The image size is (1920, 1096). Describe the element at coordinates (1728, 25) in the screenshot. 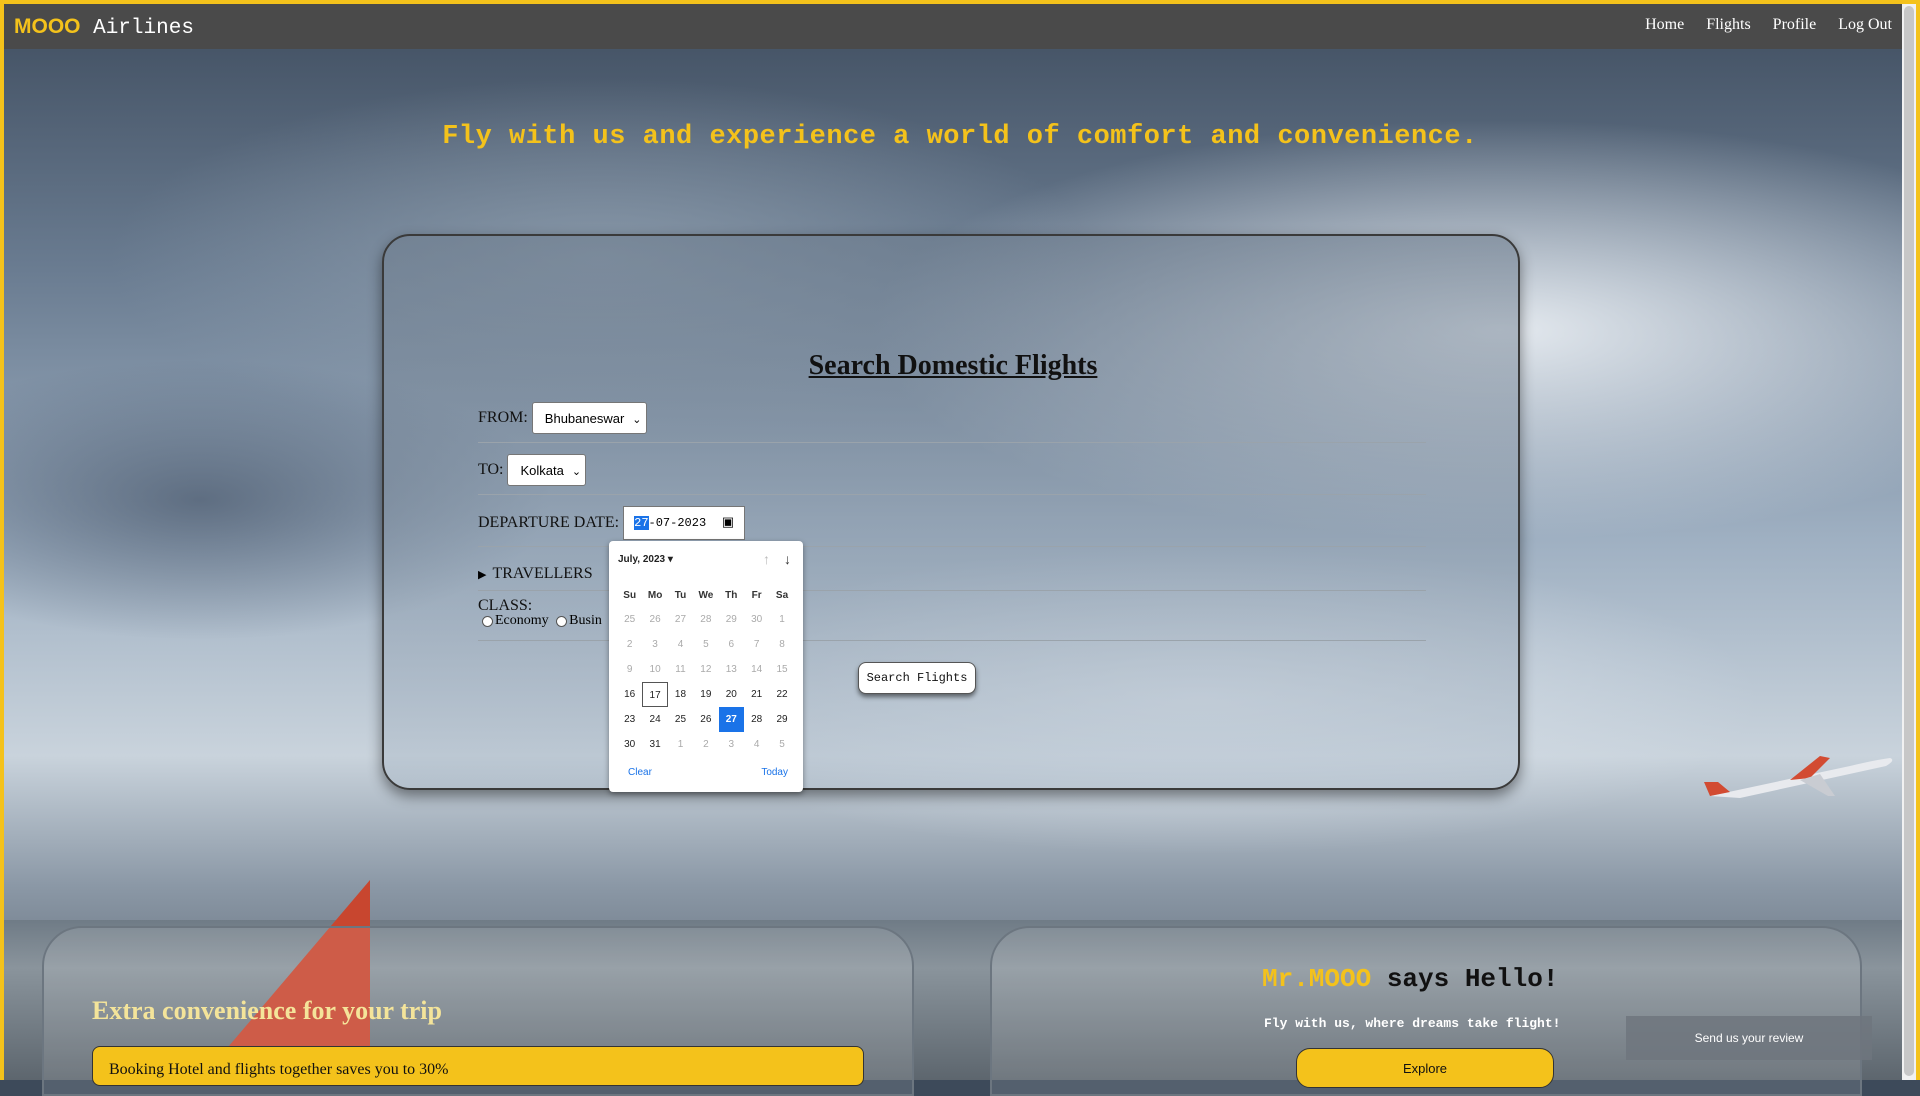

I see `nav-flights-link: Flights` at that location.